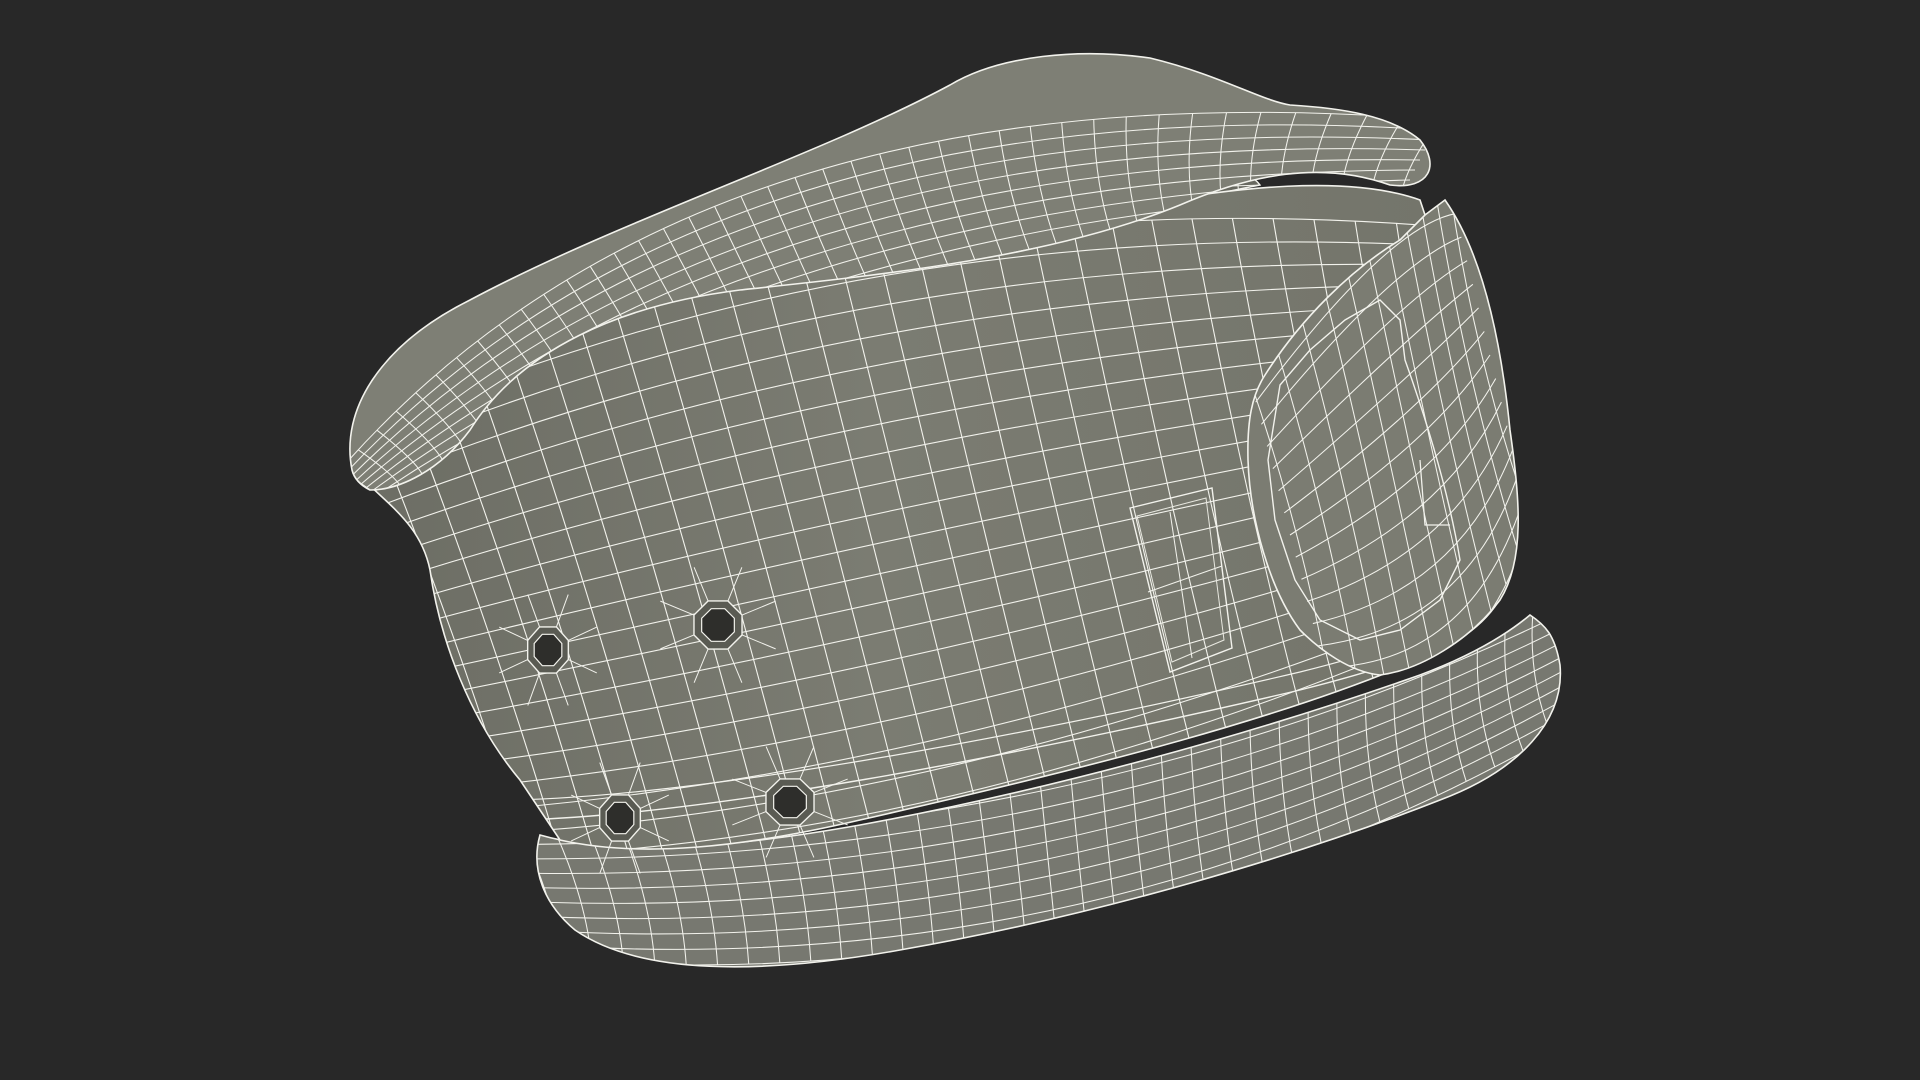 This screenshot has width=1920, height=1080. What do you see at coordinates (1559, 668) in the screenshot?
I see `wire-edge` at bounding box center [1559, 668].